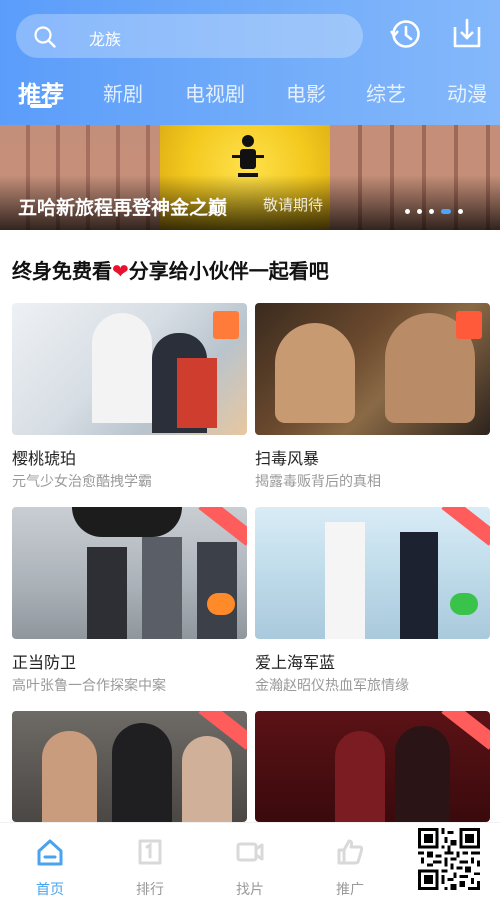 This screenshot has width=500, height=902. I want to click on tab-variety: 综艺, so click(386, 92).